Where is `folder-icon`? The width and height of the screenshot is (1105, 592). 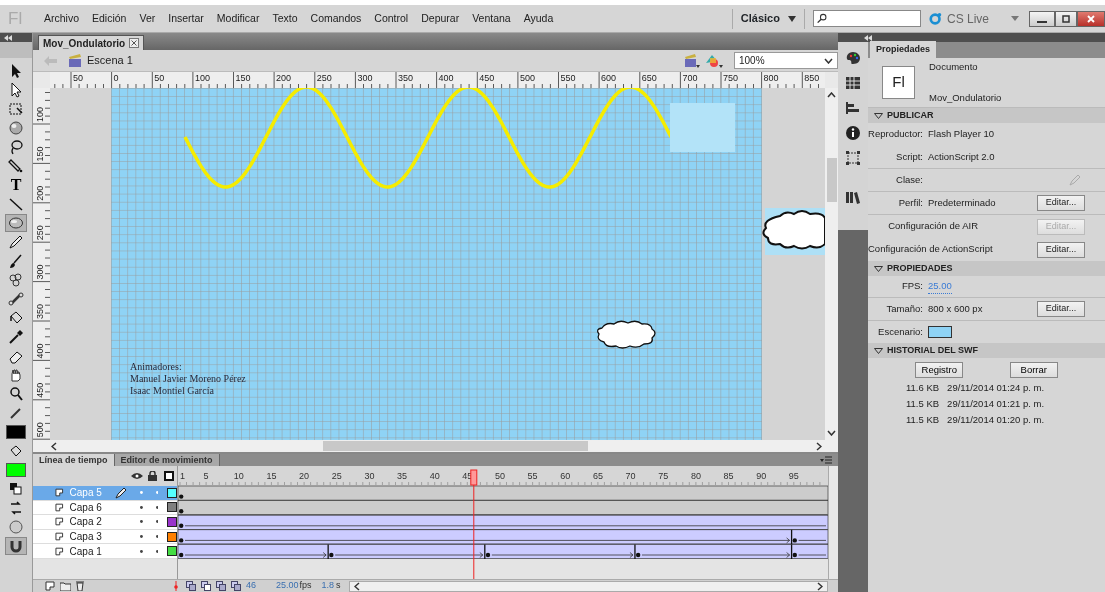 folder-icon is located at coordinates (65, 586).